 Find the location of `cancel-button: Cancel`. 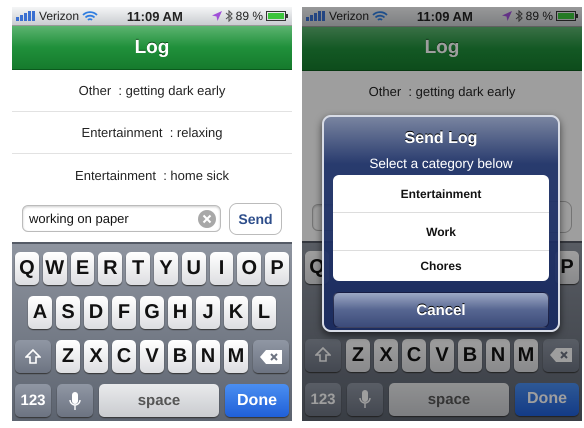

cancel-button: Cancel is located at coordinates (441, 310).